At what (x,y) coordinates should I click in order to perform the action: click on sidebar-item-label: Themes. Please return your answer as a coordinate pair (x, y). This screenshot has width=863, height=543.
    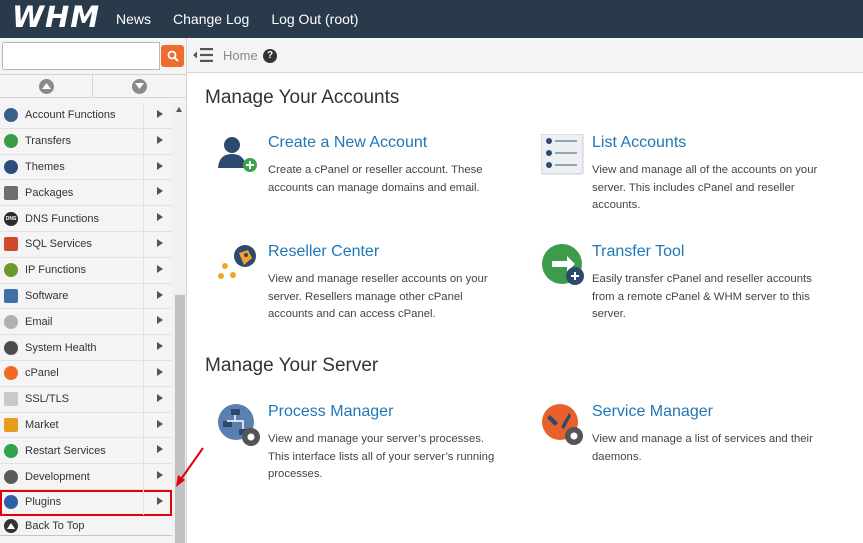
    Looking at the image, I should click on (45, 166).